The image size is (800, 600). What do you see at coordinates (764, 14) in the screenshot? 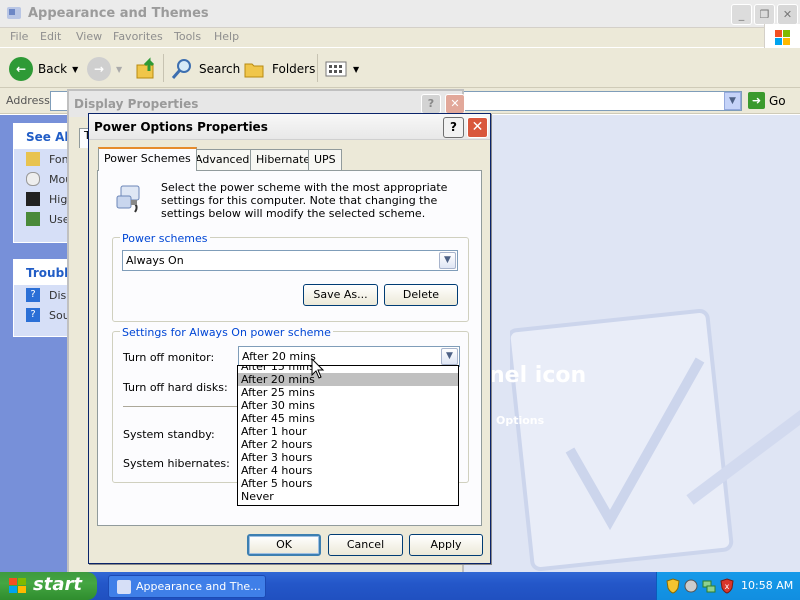
I see `maximize-button: ❐` at bounding box center [764, 14].